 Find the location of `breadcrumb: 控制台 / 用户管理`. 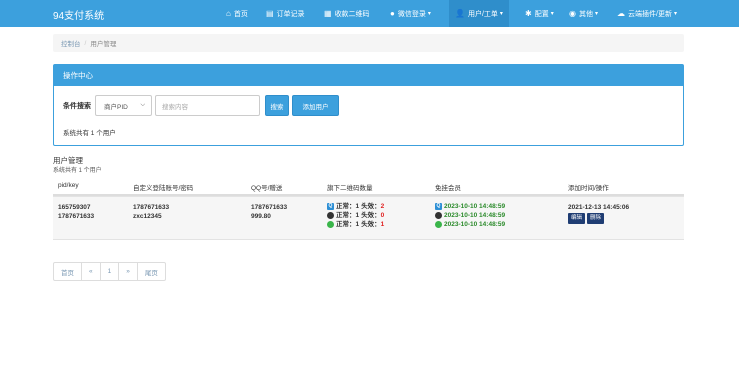

breadcrumb: 控制台 / 用户管理 is located at coordinates (368, 43).